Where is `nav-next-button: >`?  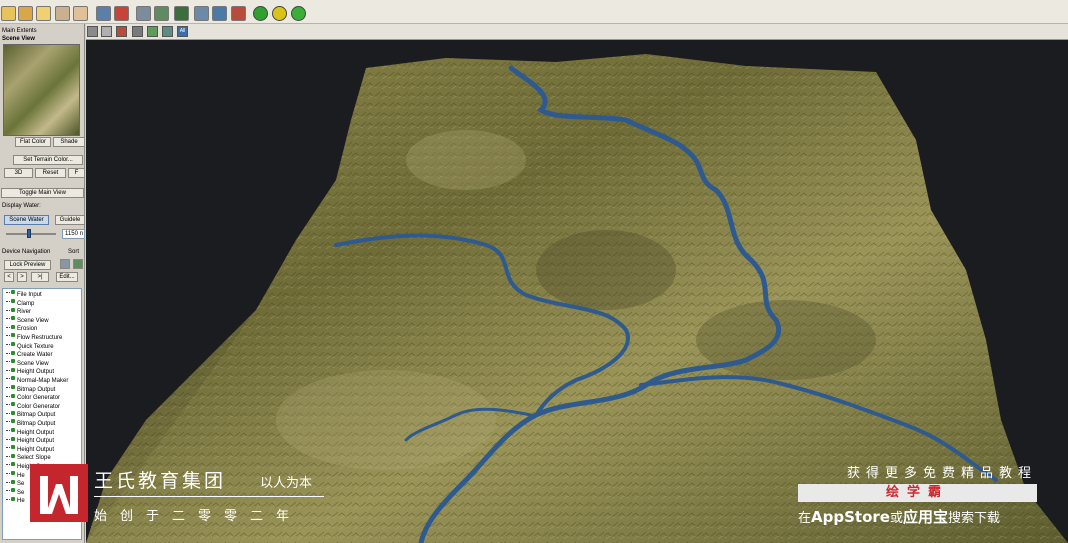 nav-next-button: > is located at coordinates (22, 277).